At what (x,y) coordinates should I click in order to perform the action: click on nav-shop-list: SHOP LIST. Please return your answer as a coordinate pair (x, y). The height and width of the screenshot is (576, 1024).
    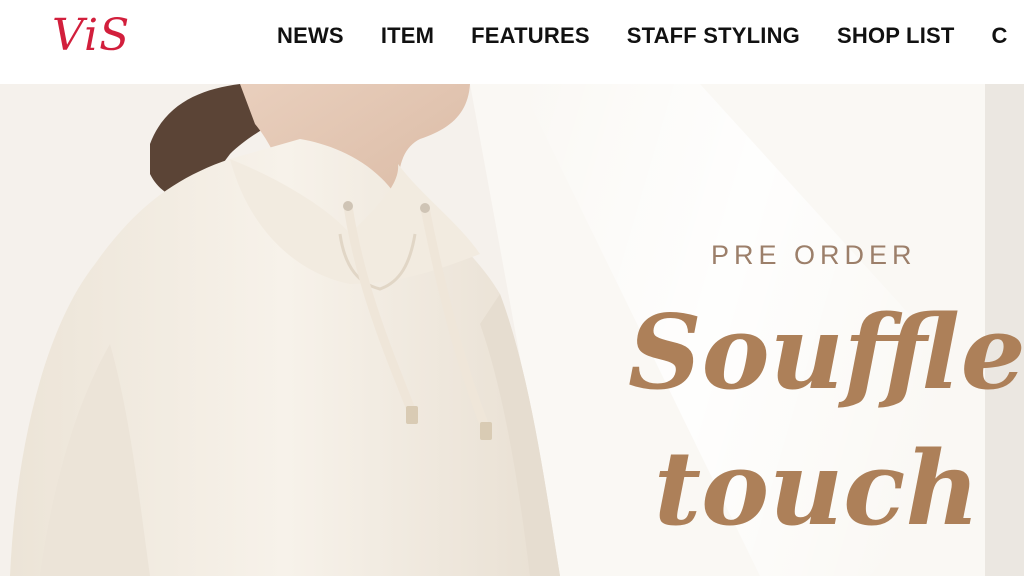
    Looking at the image, I should click on (896, 36).